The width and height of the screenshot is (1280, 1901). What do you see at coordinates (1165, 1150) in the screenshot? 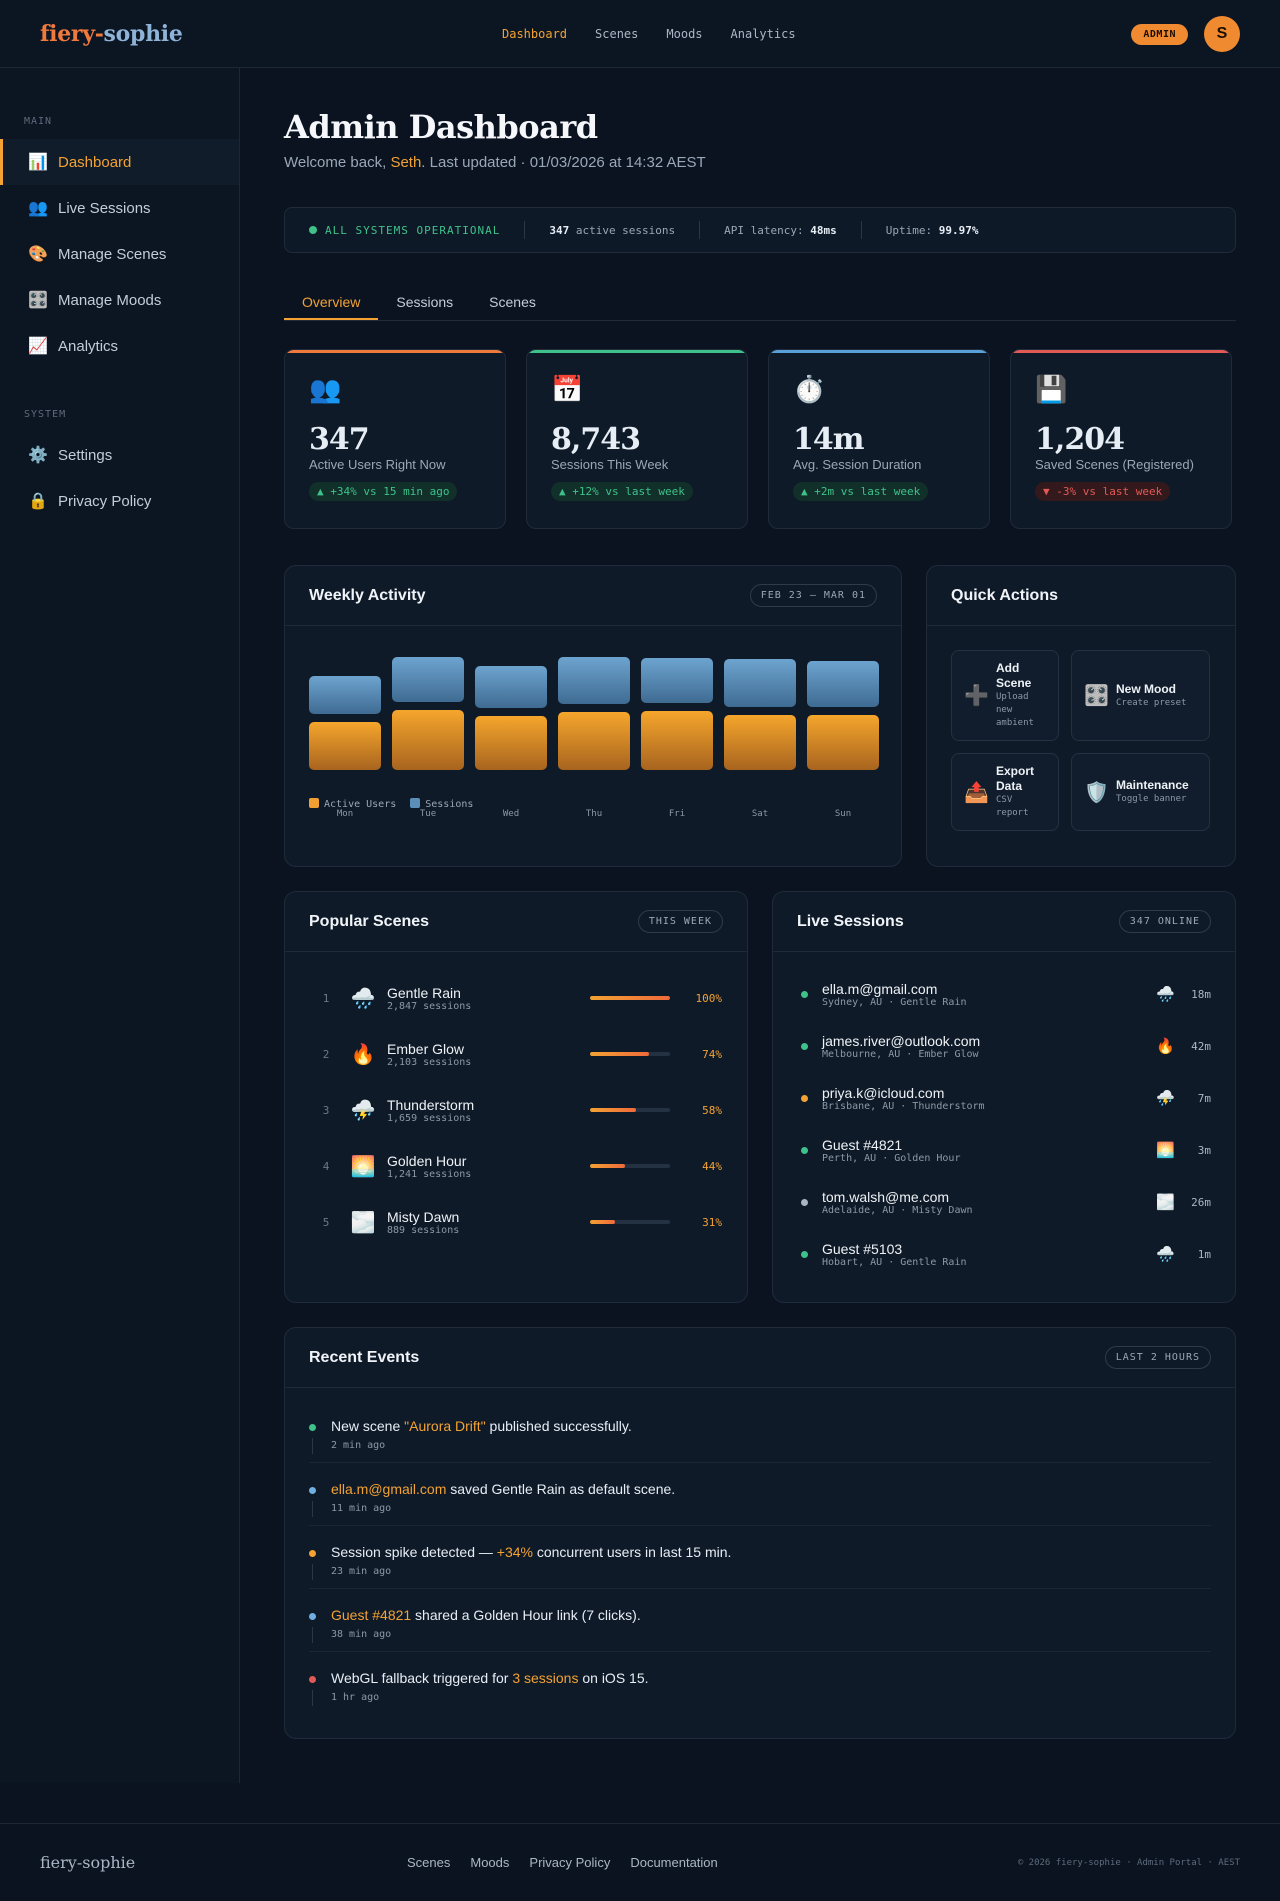
I see `sunrise-icon: 🌅` at bounding box center [1165, 1150].